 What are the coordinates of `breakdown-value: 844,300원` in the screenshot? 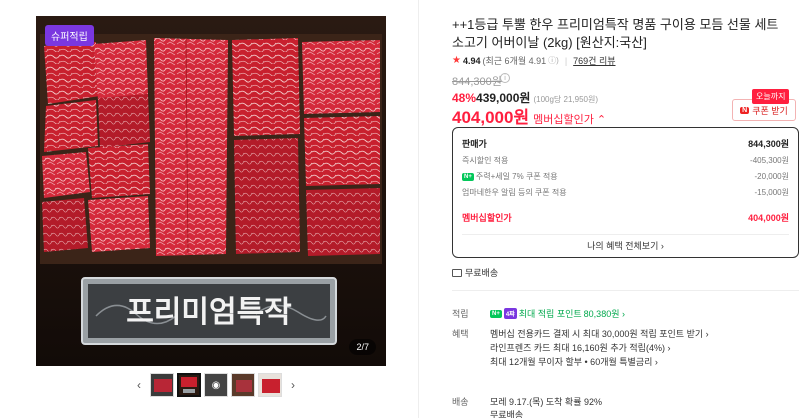 It's located at (768, 144).